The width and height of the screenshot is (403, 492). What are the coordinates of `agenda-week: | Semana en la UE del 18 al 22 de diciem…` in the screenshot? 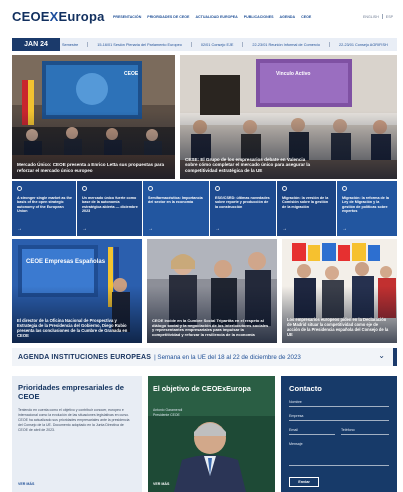 It's located at (227, 357).